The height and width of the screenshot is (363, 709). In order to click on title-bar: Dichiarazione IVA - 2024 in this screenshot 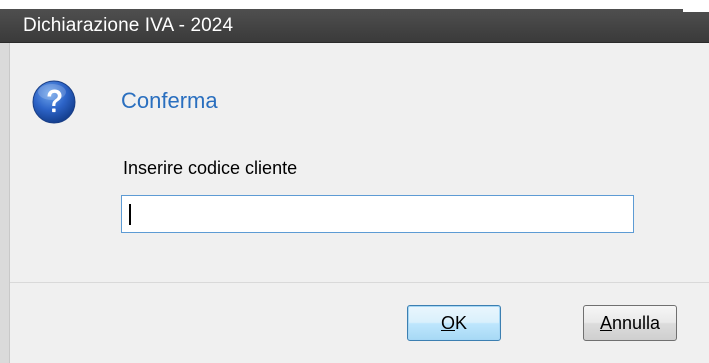, I will do `click(354, 21)`.